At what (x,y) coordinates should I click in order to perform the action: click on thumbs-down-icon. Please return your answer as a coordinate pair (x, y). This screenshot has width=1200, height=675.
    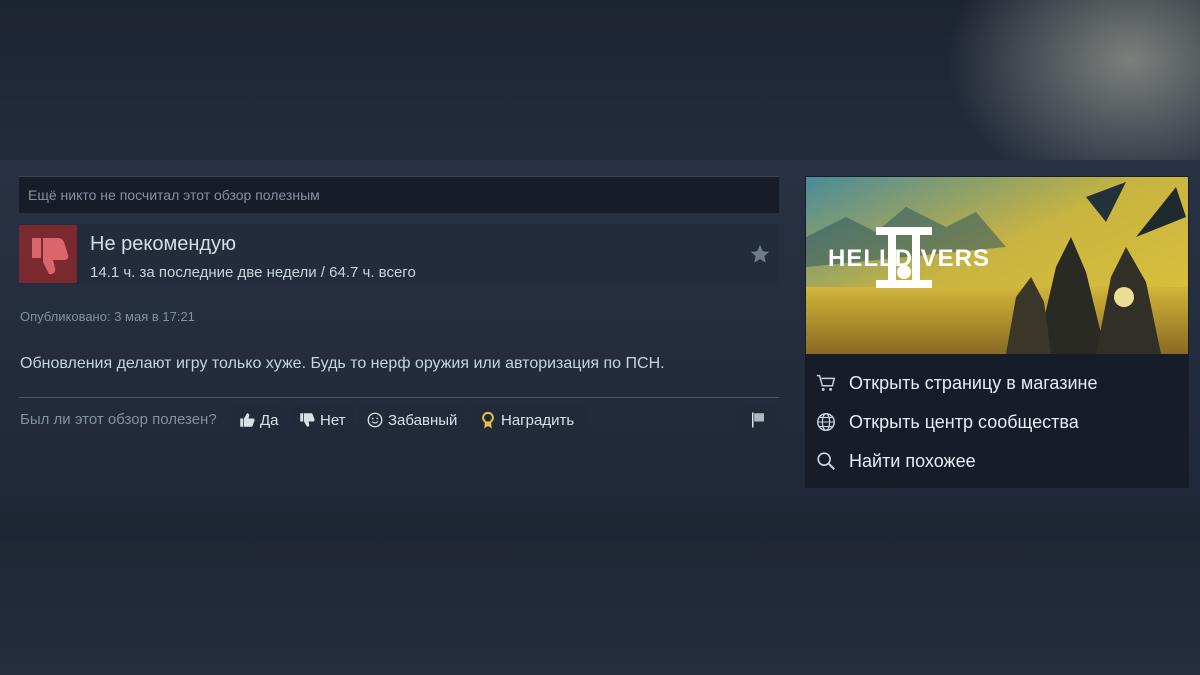
    Looking at the image, I should click on (48, 254).